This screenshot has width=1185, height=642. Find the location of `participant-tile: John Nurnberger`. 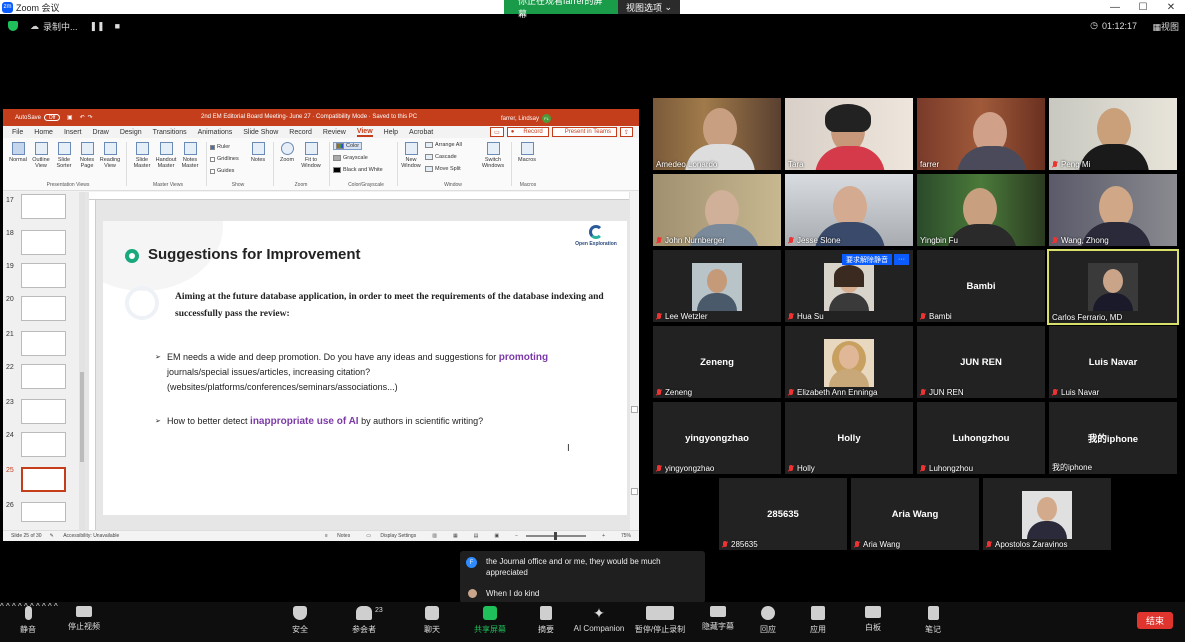

participant-tile: John Nurnberger is located at coordinates (717, 210).